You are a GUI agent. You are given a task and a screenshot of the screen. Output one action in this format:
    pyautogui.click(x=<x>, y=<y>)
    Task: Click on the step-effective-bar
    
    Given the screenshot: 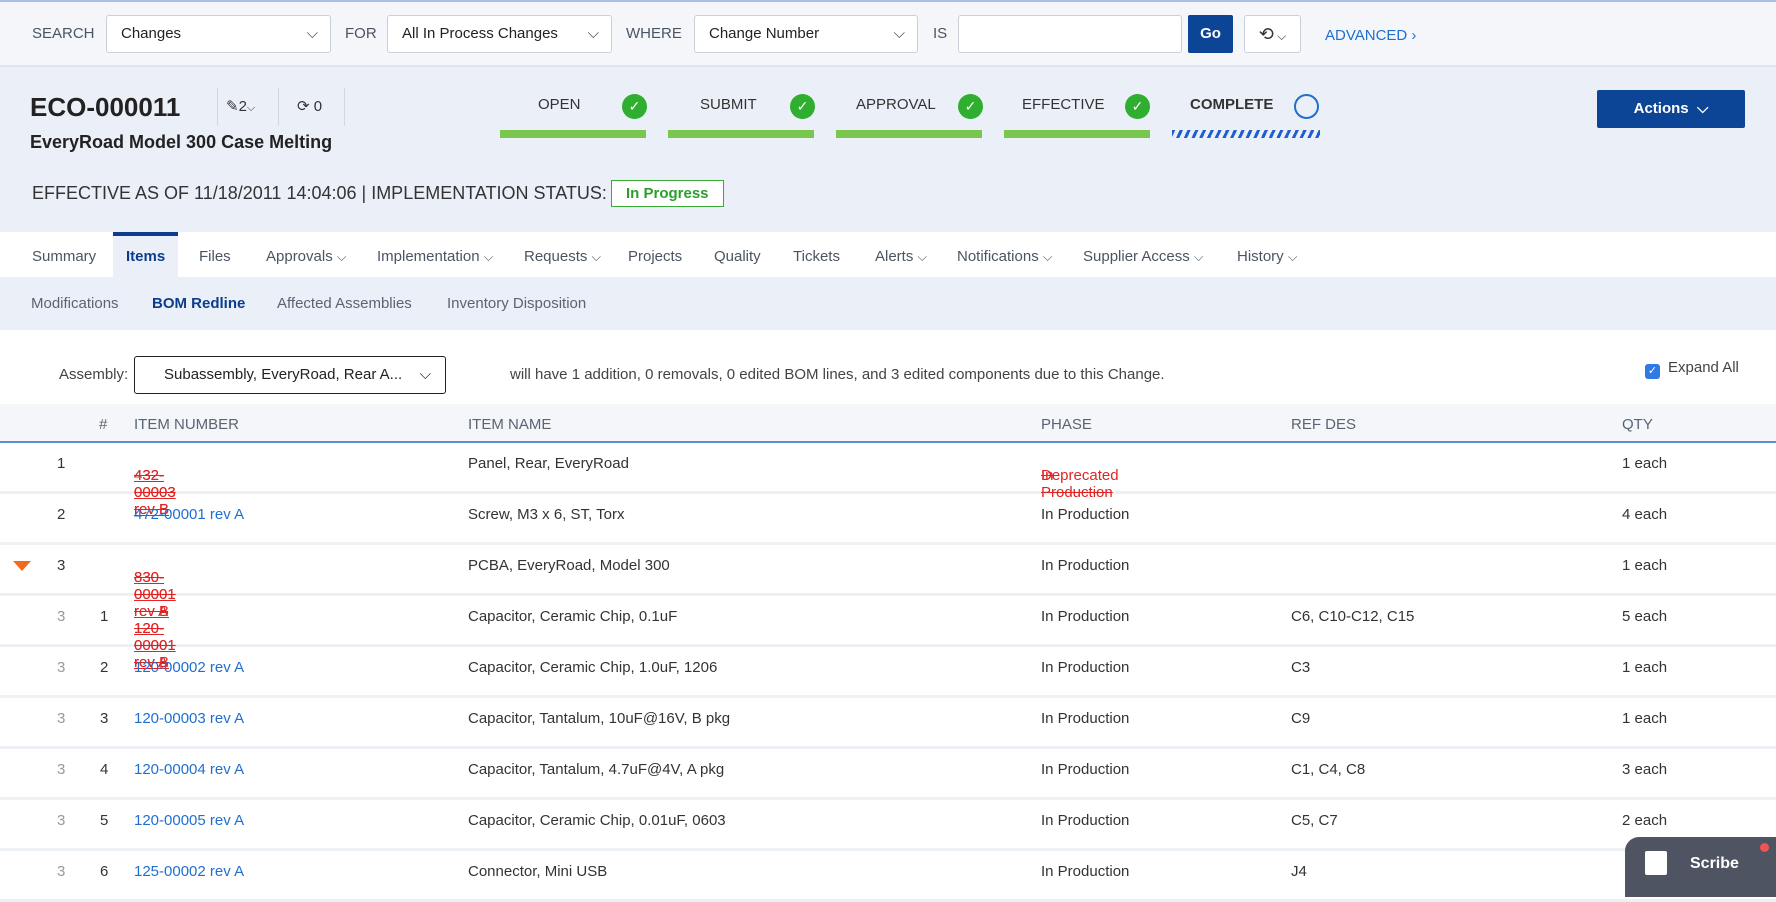 What is the action you would take?
    pyautogui.click(x=1077, y=134)
    